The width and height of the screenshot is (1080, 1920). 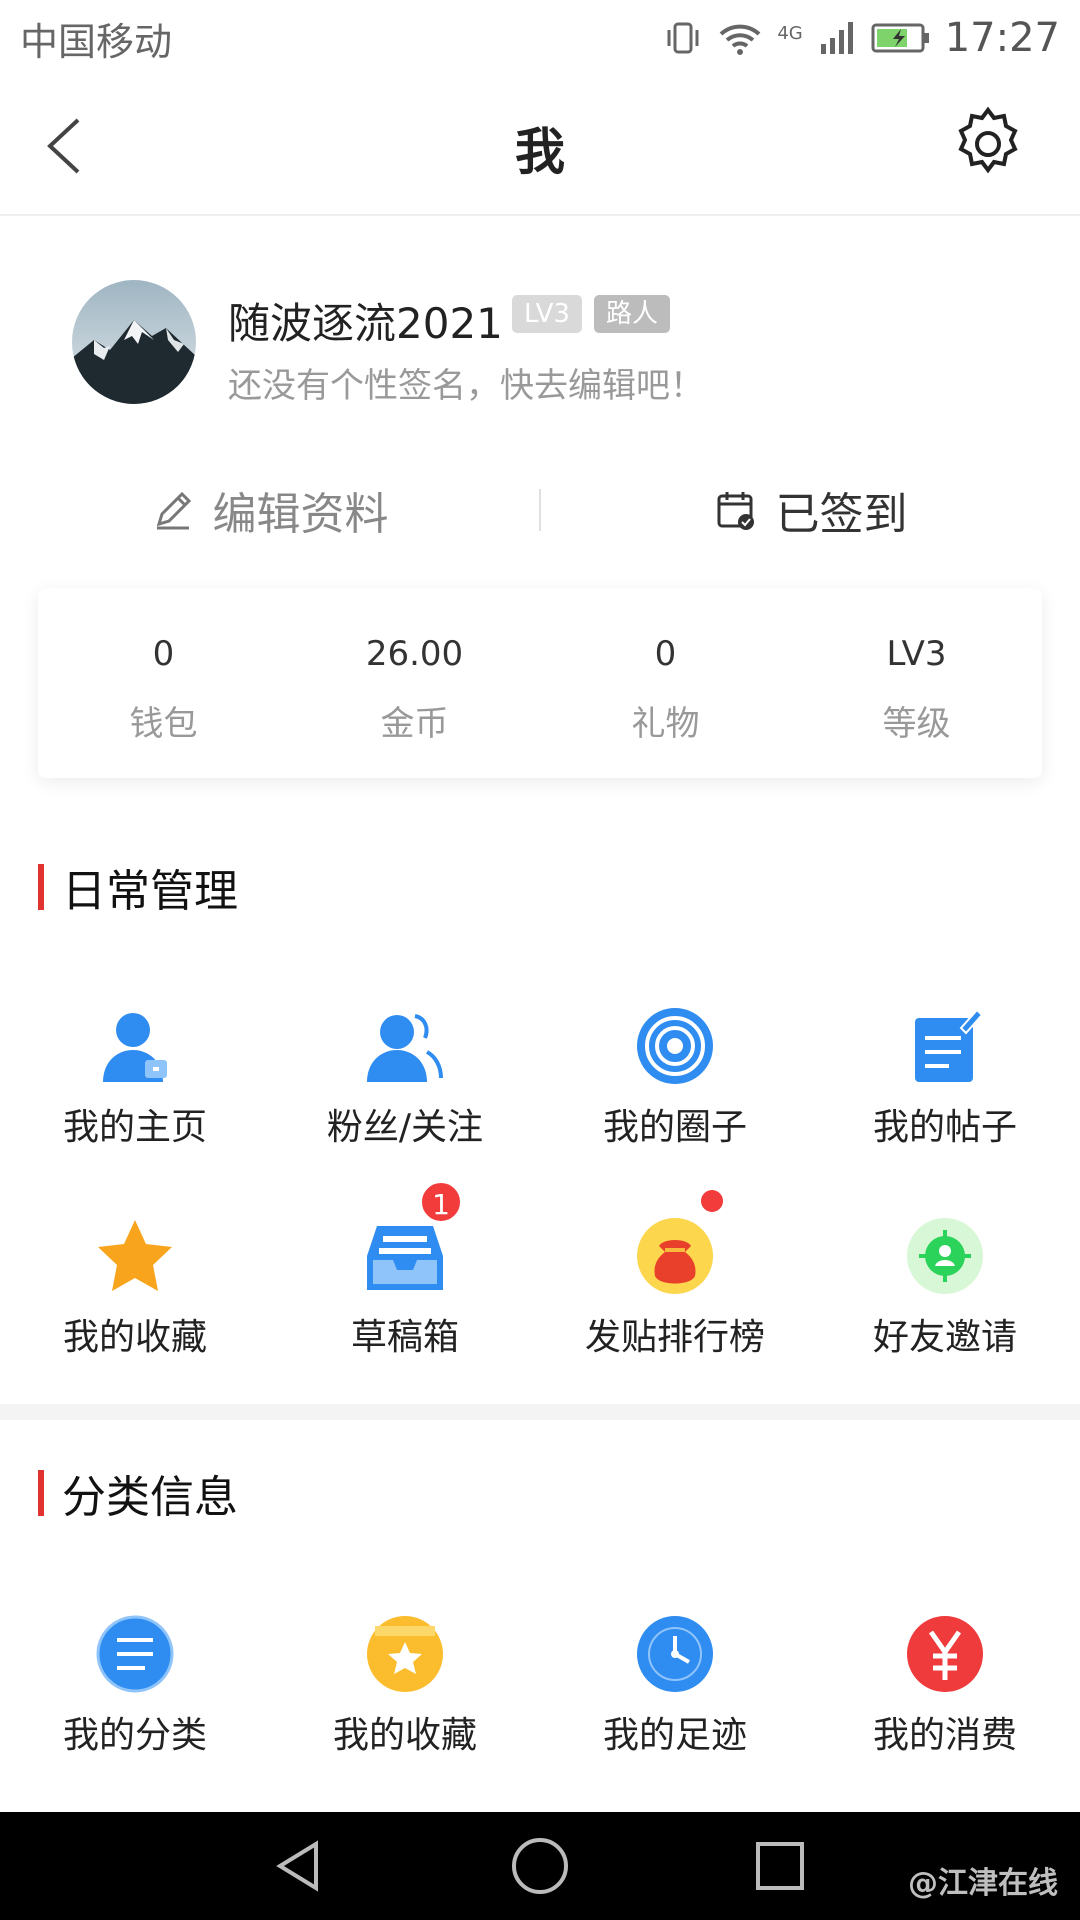 I want to click on vibrate-icon, so click(x=683, y=38).